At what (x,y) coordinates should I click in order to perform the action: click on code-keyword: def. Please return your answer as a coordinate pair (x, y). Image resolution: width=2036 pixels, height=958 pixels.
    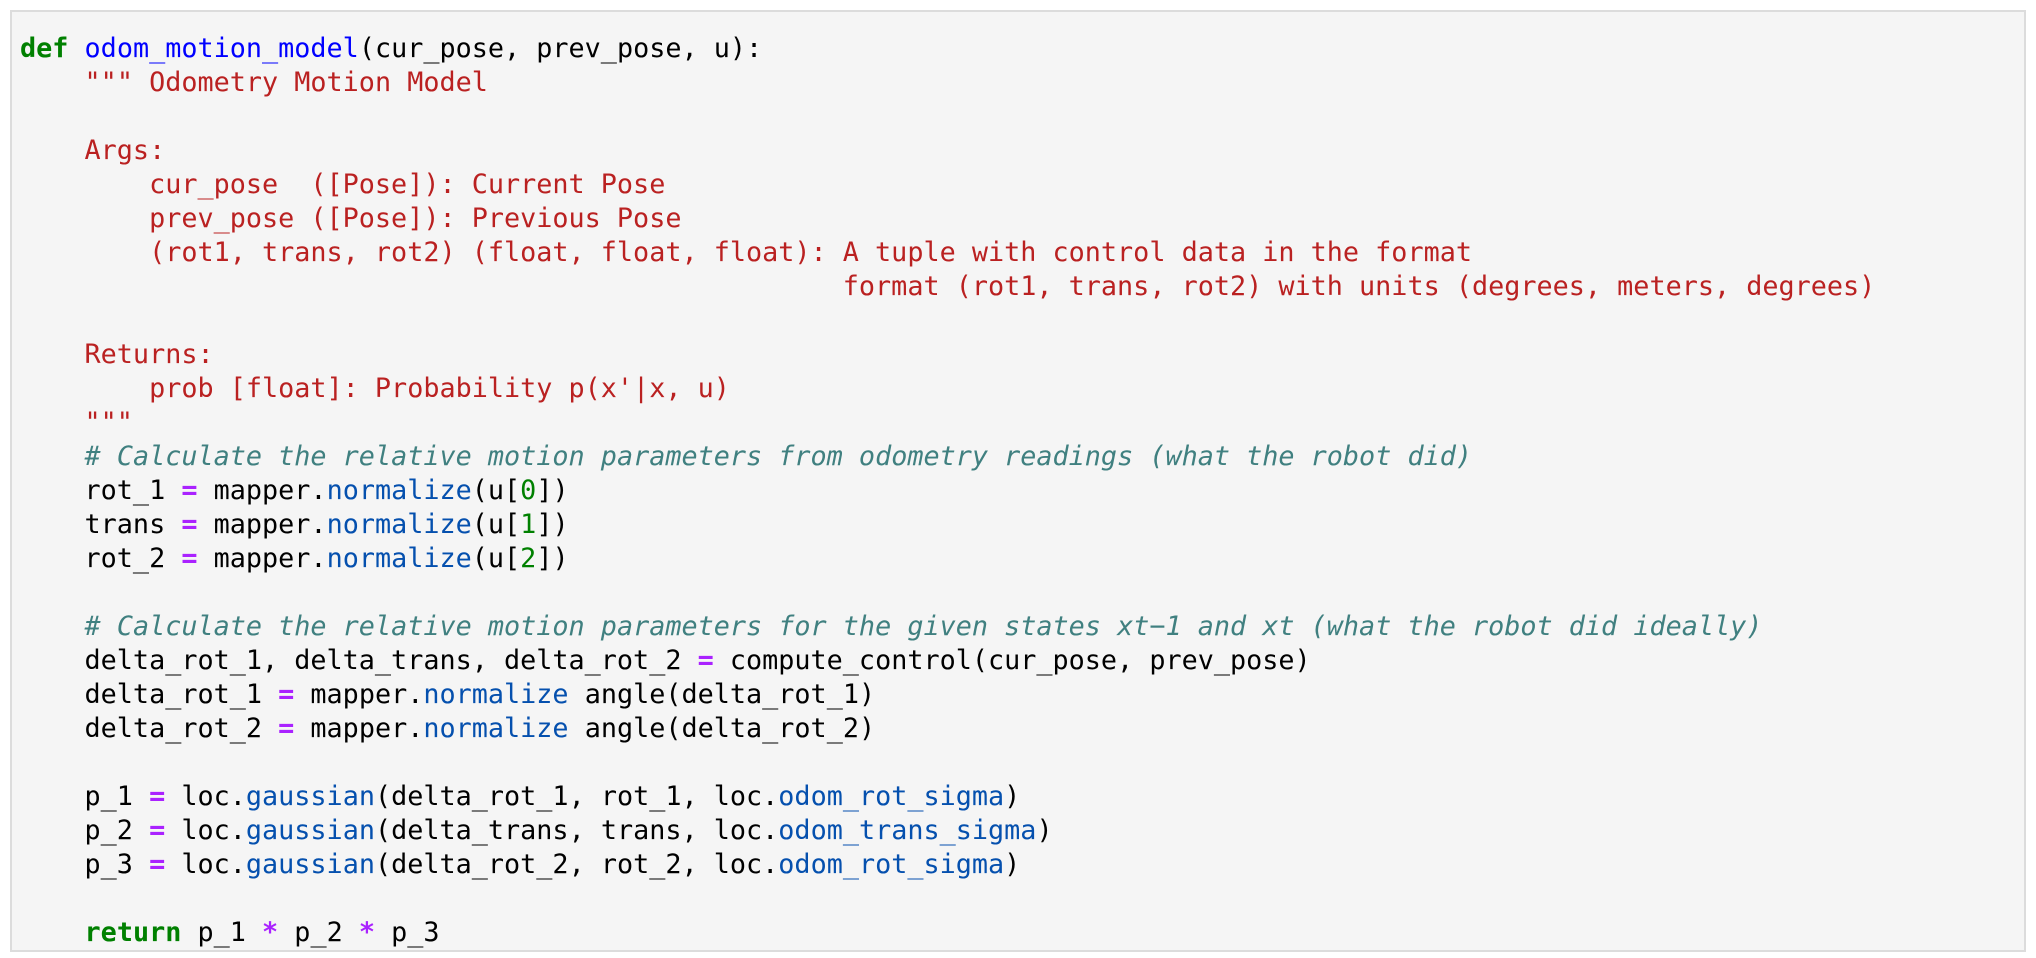
    Looking at the image, I should click on (44, 48).